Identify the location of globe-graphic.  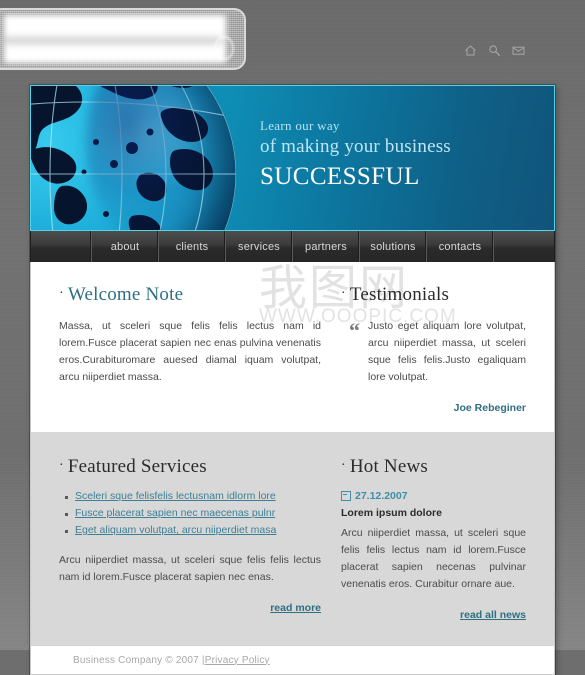
(133, 158).